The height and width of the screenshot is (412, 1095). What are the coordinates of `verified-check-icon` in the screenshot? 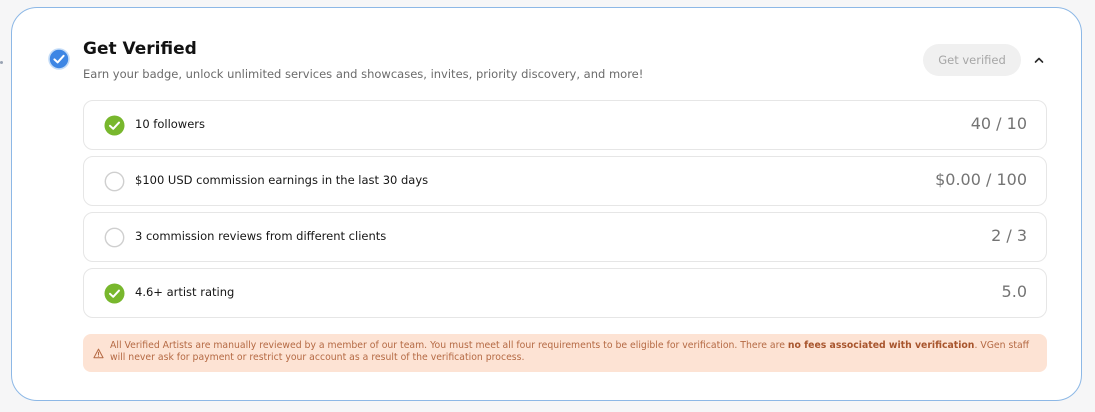 It's located at (59, 59).